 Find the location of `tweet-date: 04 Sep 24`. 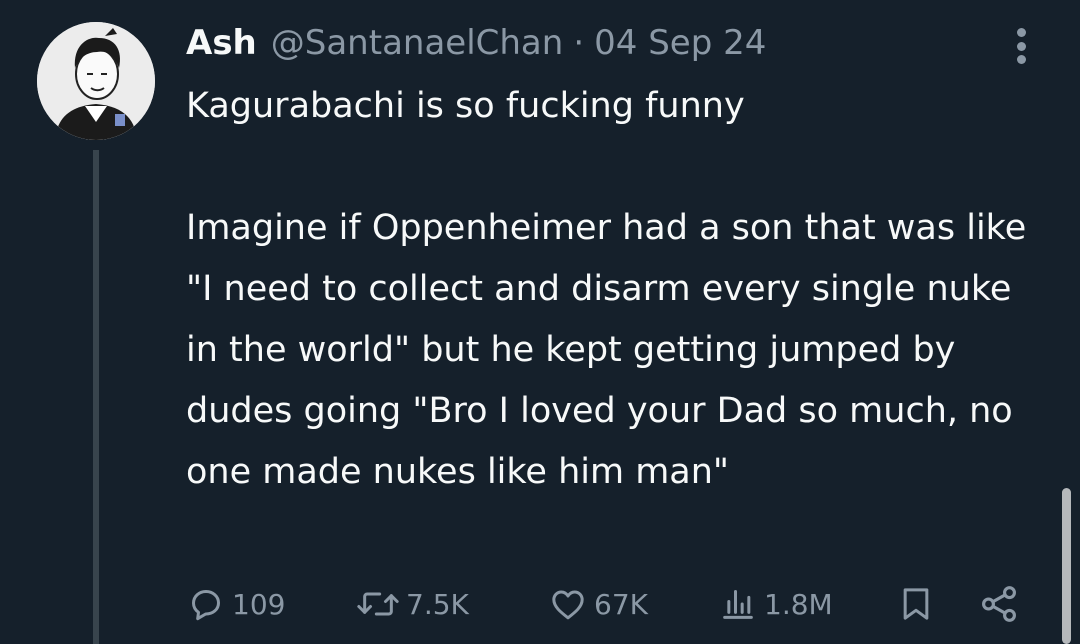

tweet-date: 04 Sep 24 is located at coordinates (680, 43).